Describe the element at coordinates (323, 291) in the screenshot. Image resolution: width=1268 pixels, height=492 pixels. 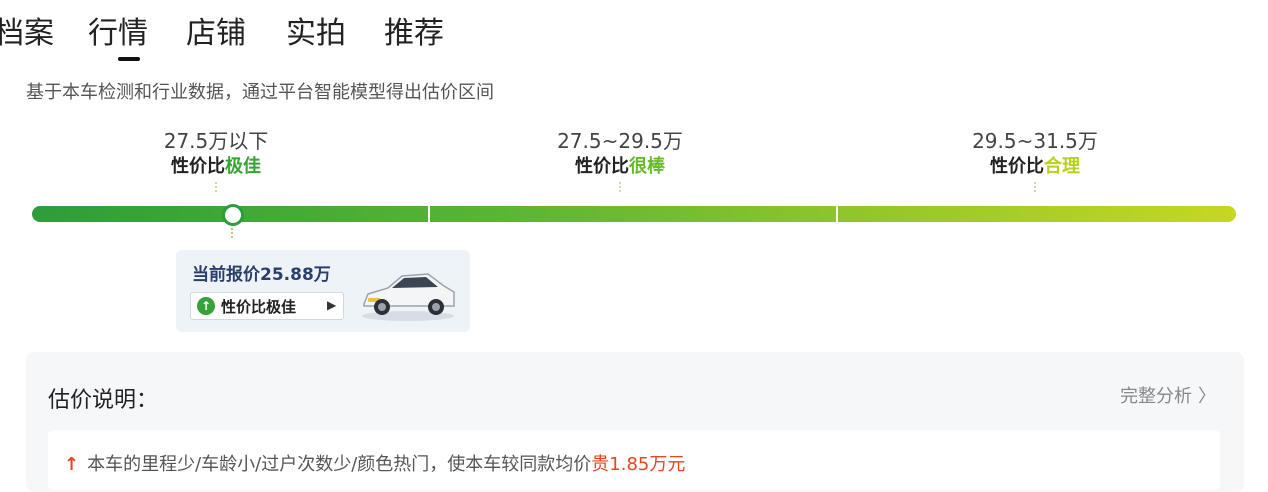
I see `current-price-card: 当前报价25.88万 ↑ 性价比极佳 ▶` at that location.